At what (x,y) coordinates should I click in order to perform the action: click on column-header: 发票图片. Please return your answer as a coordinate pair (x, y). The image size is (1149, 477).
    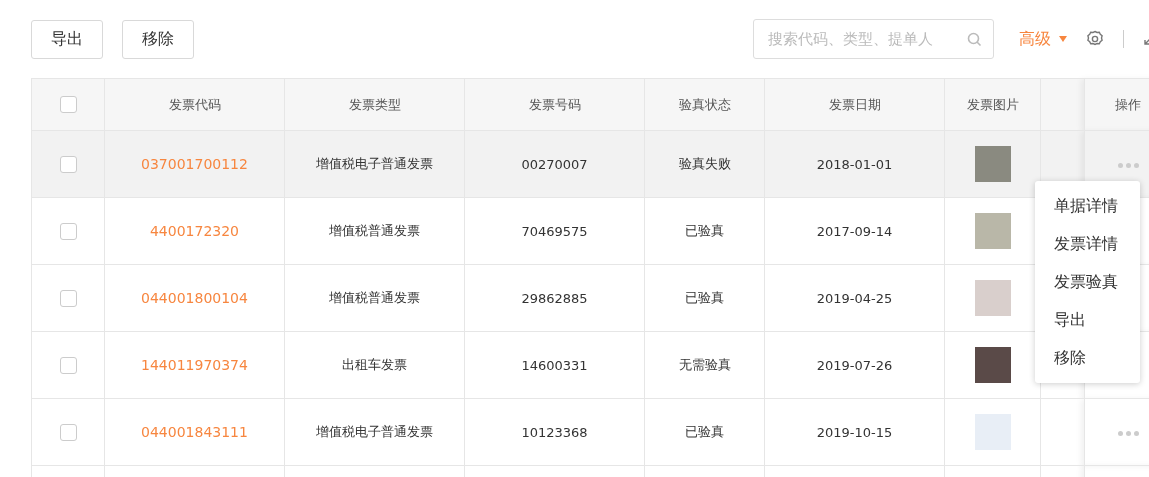
    Looking at the image, I should click on (992, 104).